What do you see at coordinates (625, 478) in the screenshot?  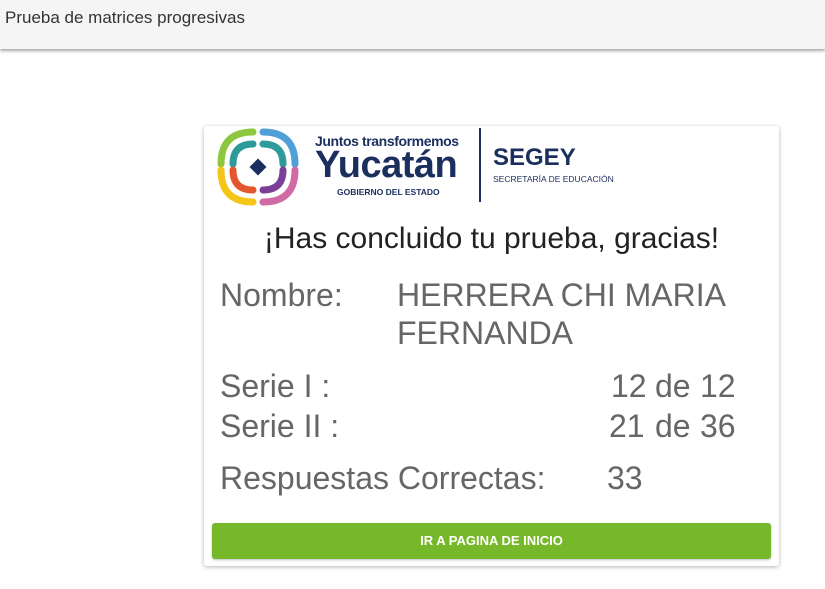 I see `correct-value: 33` at bounding box center [625, 478].